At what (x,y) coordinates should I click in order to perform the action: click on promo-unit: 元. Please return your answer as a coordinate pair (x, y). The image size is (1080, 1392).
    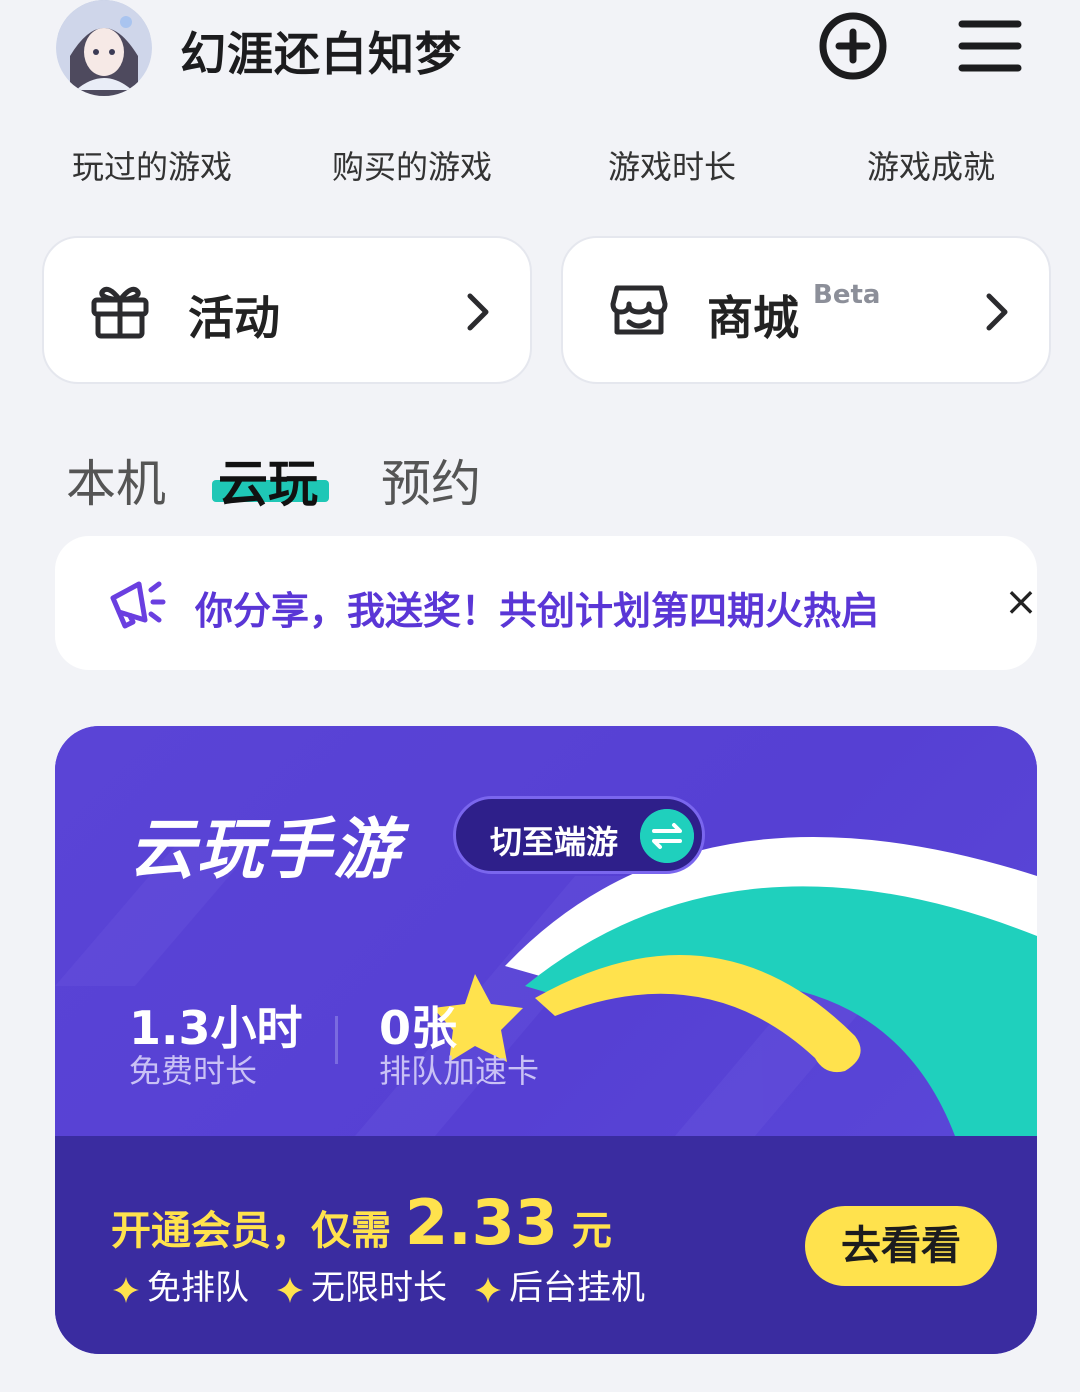
    Looking at the image, I should click on (591, 1231).